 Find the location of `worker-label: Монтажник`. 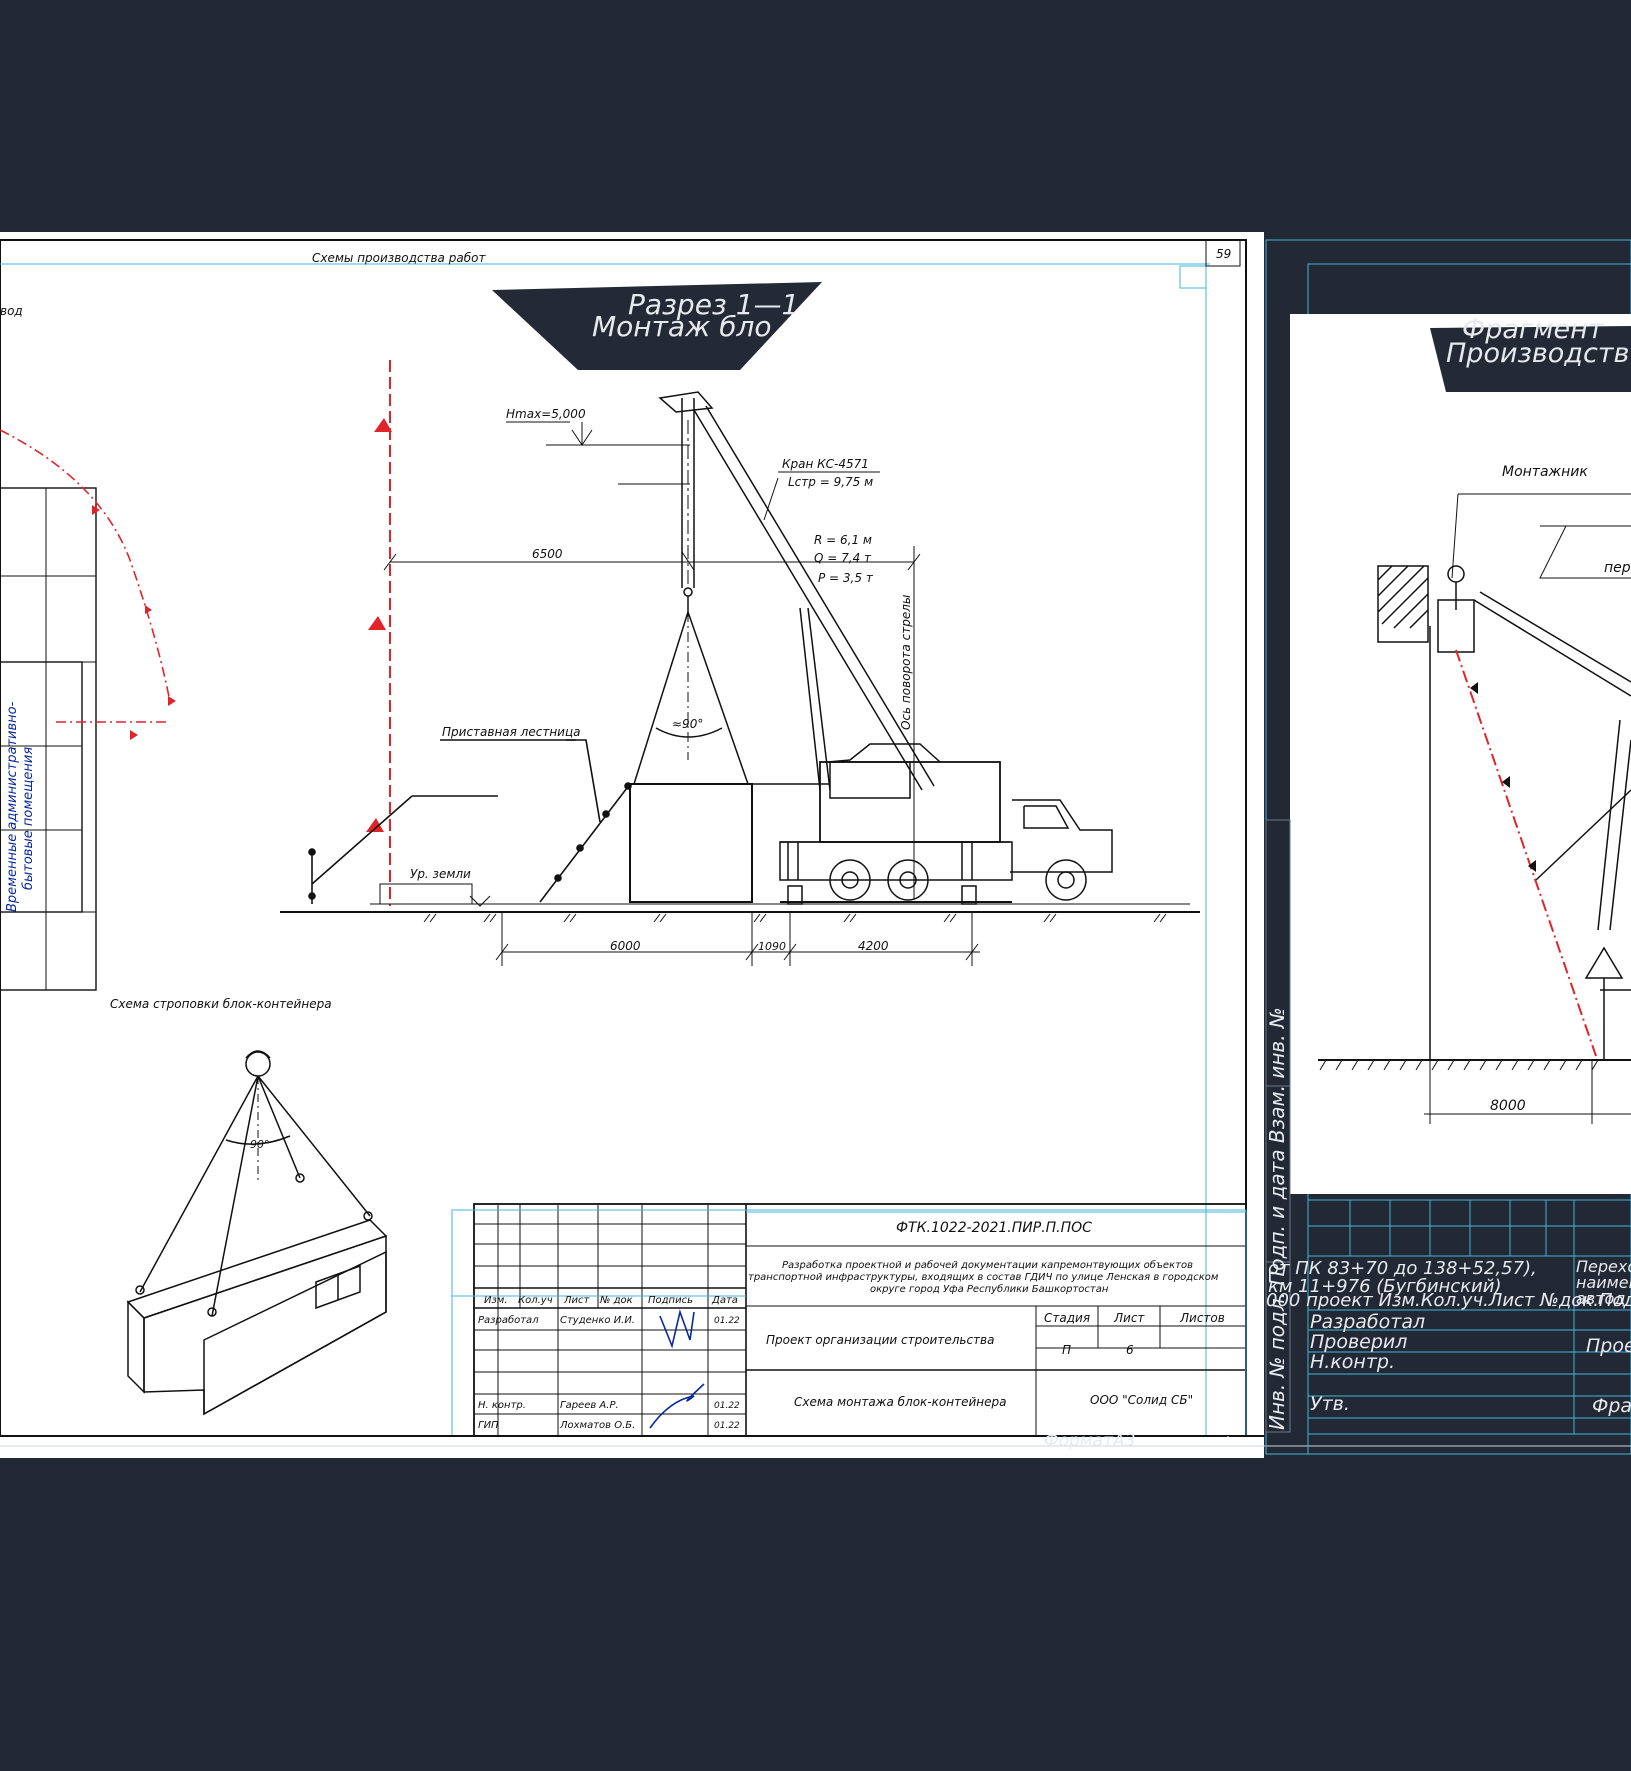

worker-label: Монтажник is located at coordinates (1545, 472).